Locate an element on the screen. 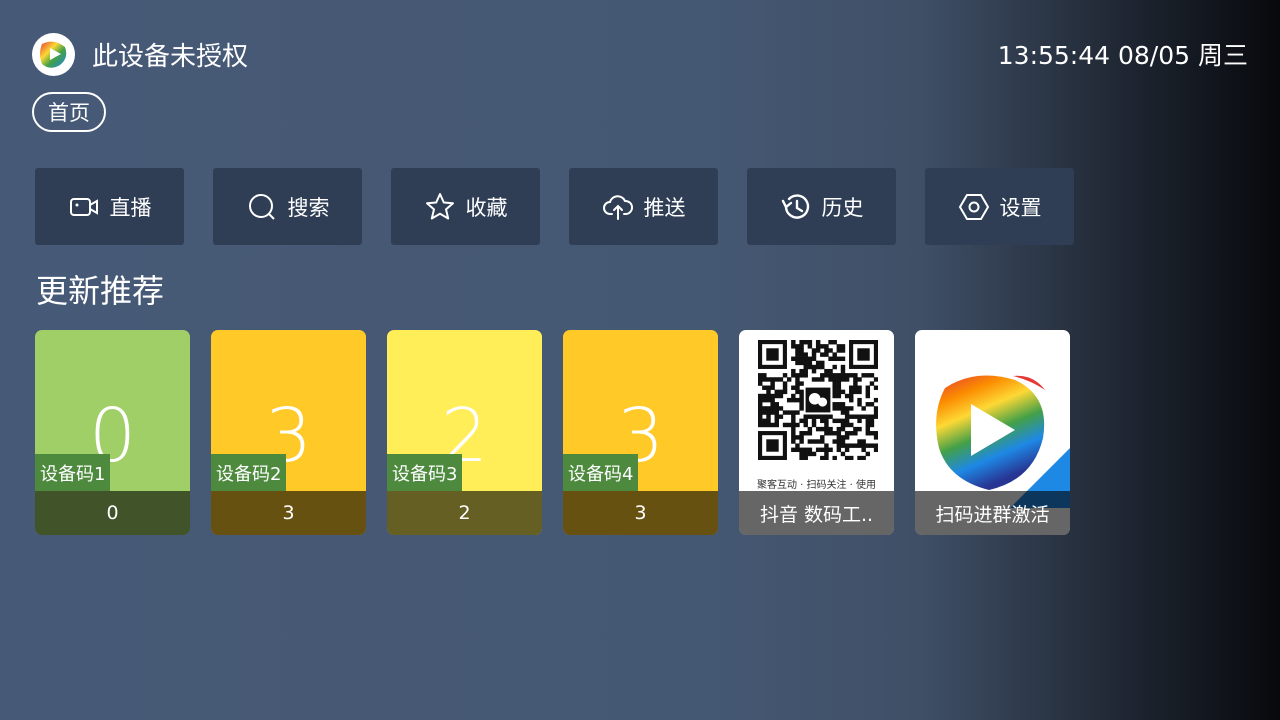 Image resolution: width=1280 pixels, height=720 pixels. cloud-upload-icon is located at coordinates (617, 207).